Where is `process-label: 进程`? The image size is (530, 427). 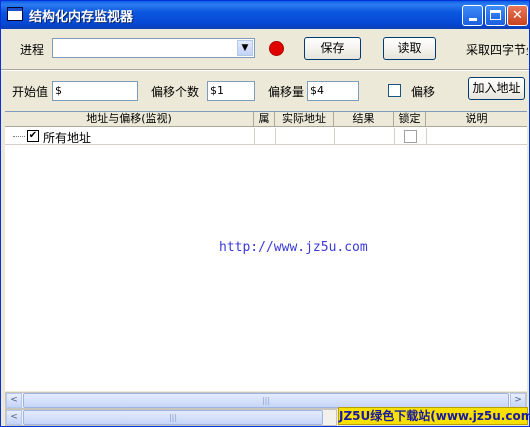
process-label: 进程 is located at coordinates (32, 50).